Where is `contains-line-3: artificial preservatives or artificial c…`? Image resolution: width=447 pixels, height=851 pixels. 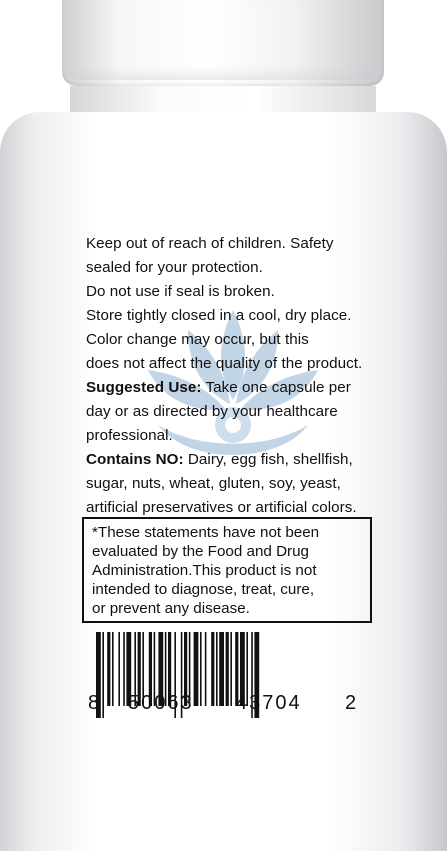 contains-line-3: artificial preservatives or artificial c… is located at coordinates (221, 507).